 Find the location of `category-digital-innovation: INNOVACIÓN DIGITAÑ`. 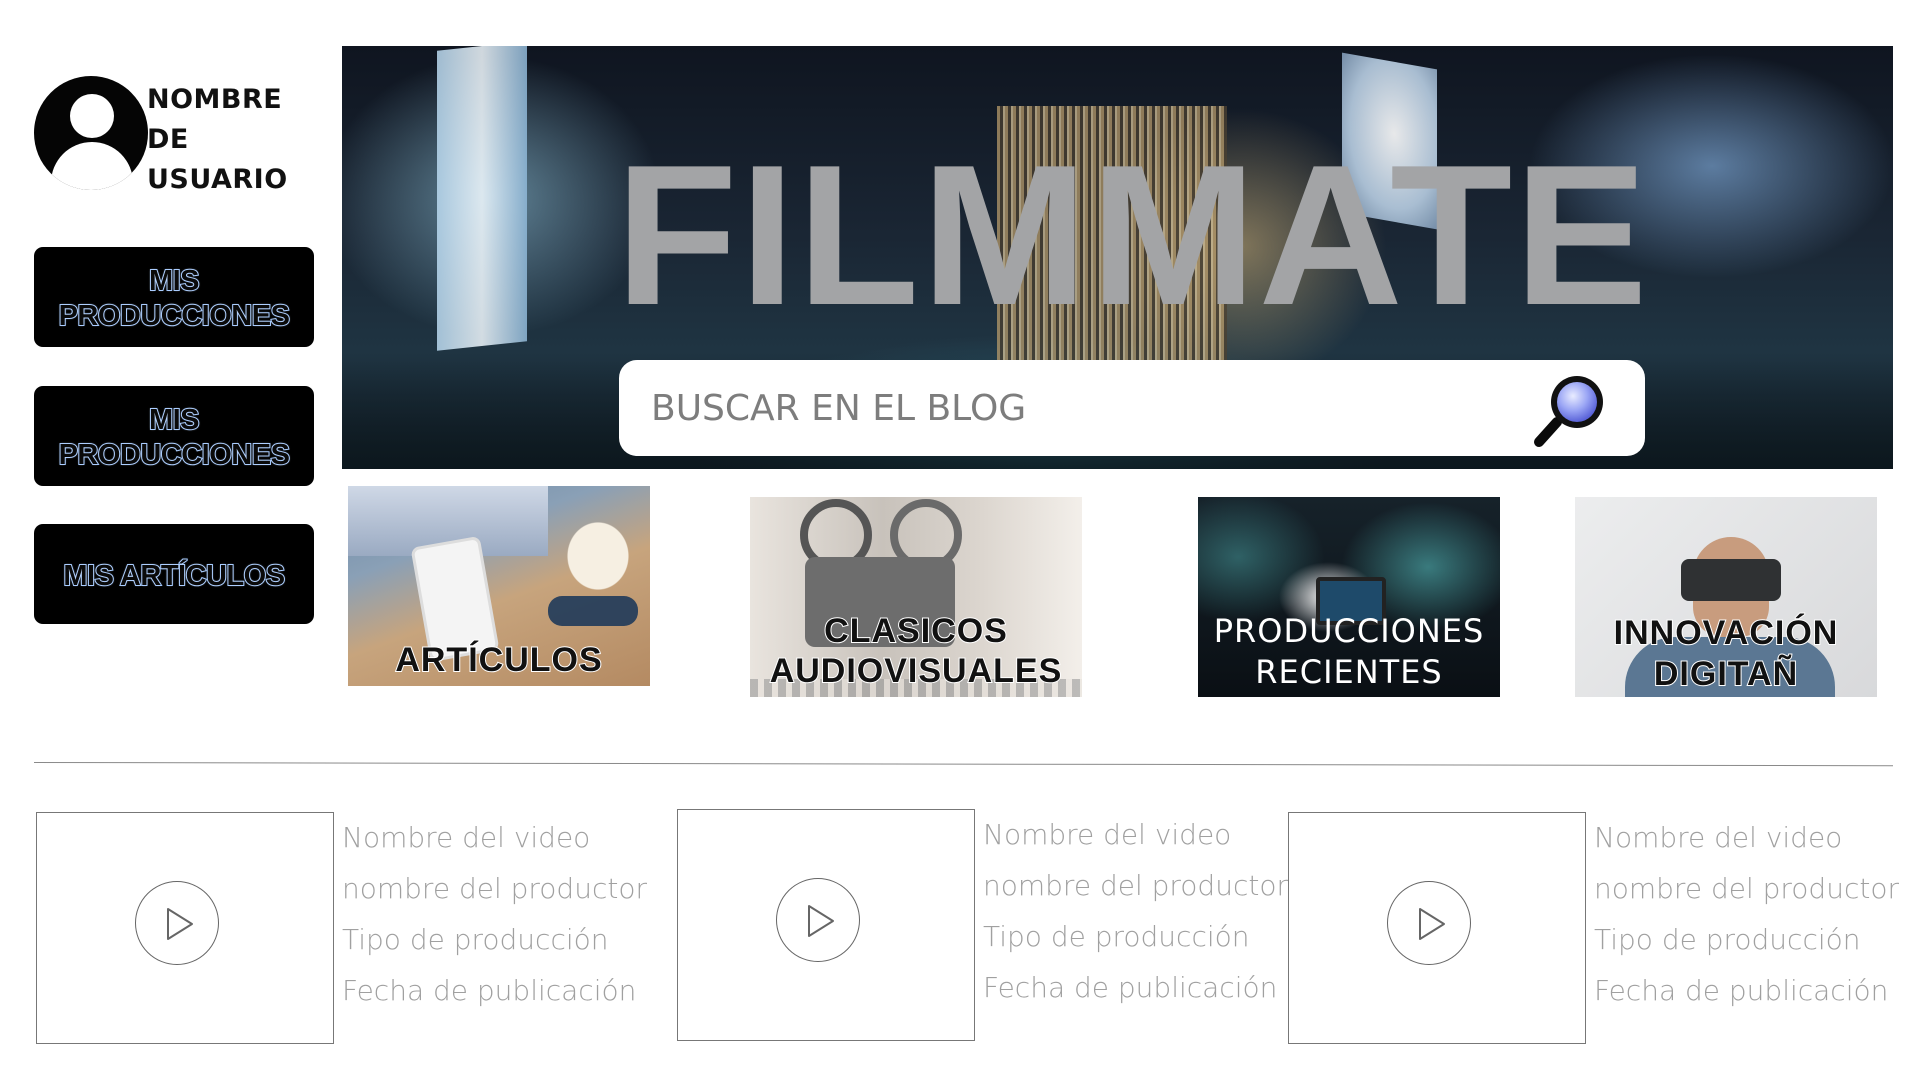

category-digital-innovation: INNOVACIÓN DIGITAÑ is located at coordinates (1726, 597).